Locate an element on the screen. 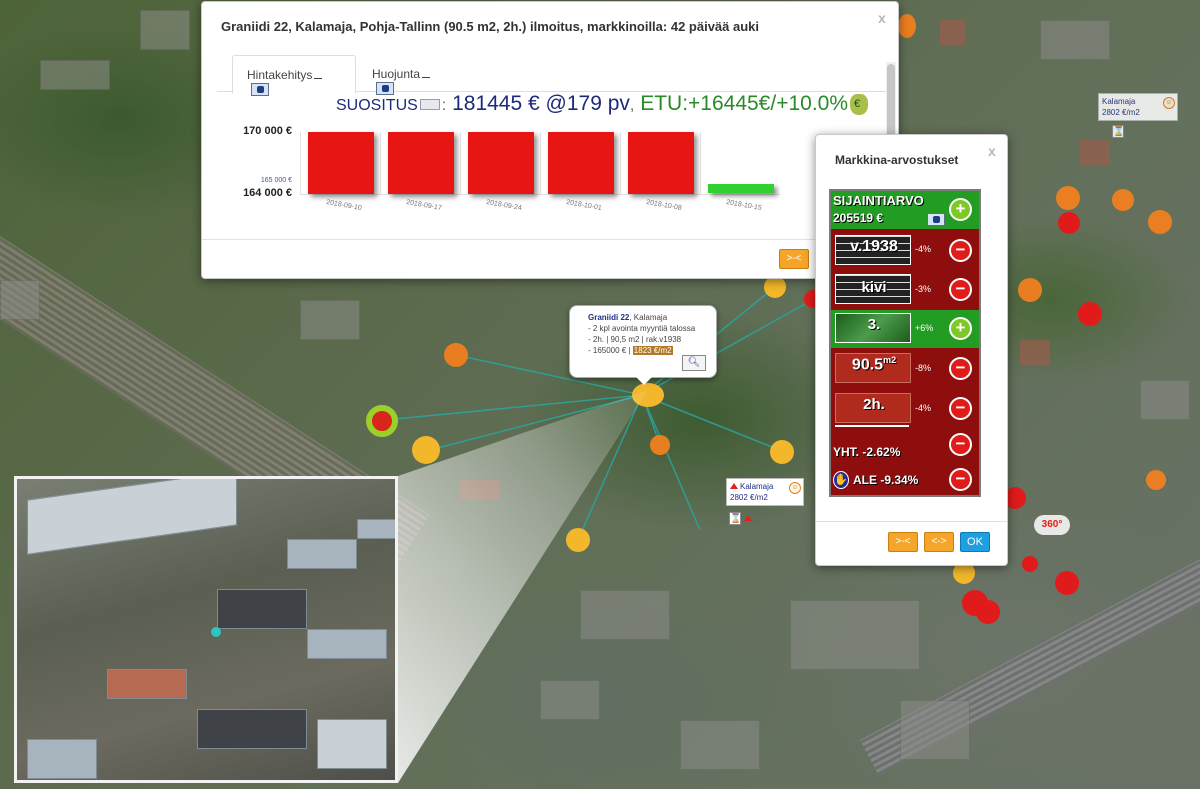  selected-listing-marker is located at coordinates (382, 421).